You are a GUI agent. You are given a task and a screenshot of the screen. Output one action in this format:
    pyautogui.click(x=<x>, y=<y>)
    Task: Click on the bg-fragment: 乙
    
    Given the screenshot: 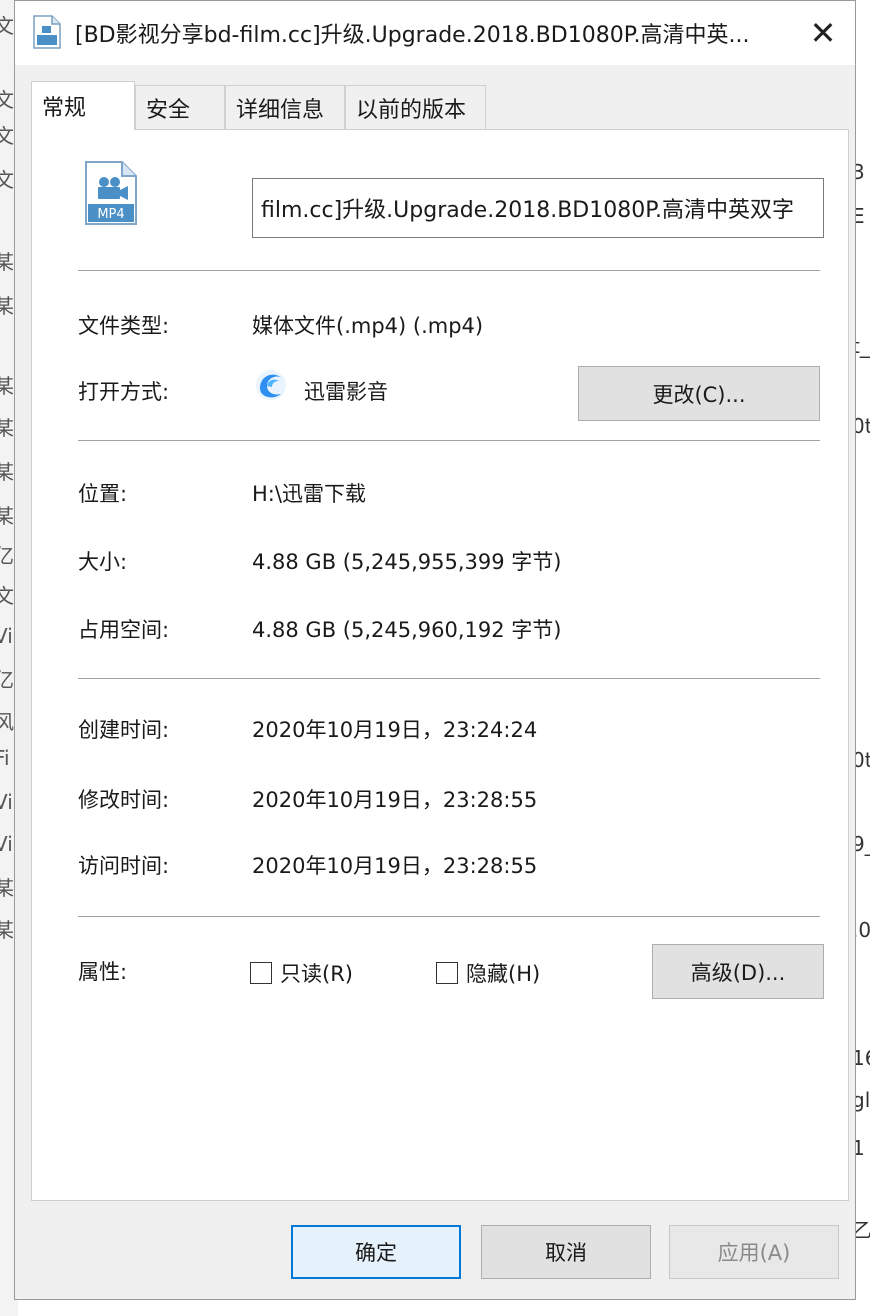 What is the action you would take?
    pyautogui.click(x=863, y=1230)
    